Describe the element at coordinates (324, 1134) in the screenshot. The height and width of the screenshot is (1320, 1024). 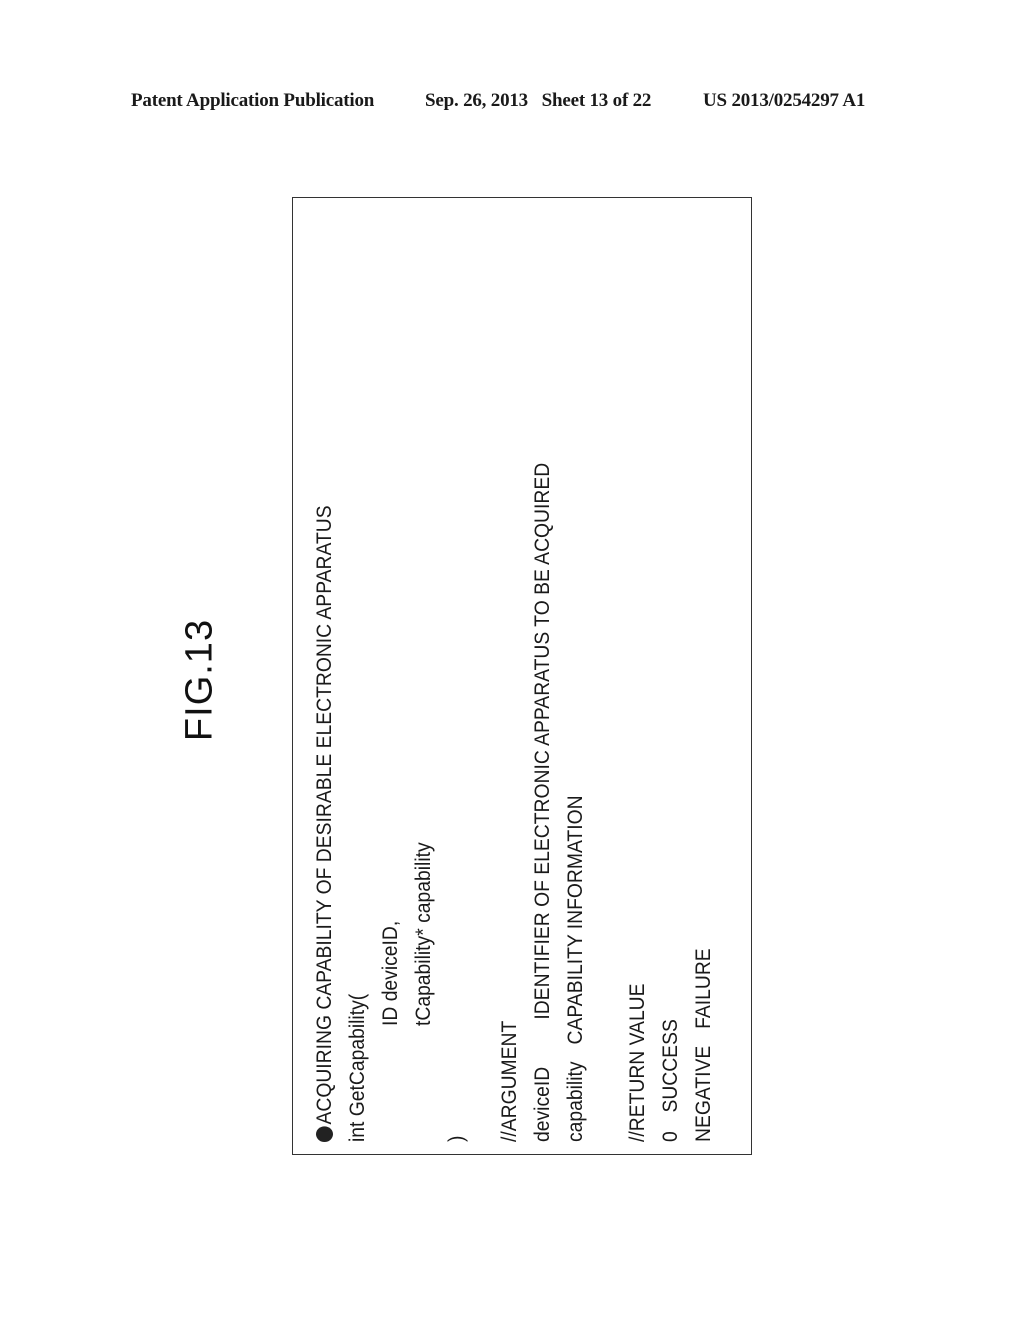
I see `bullet-circle-icon` at that location.